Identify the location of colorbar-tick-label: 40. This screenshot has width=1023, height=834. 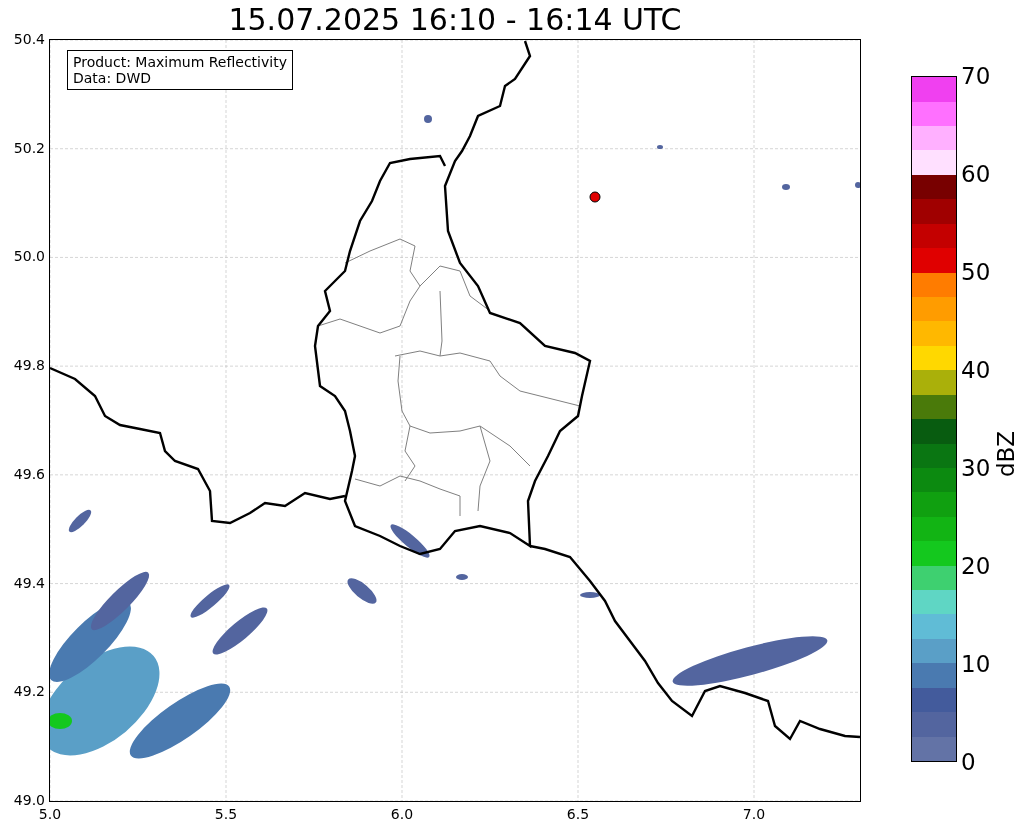
(976, 370).